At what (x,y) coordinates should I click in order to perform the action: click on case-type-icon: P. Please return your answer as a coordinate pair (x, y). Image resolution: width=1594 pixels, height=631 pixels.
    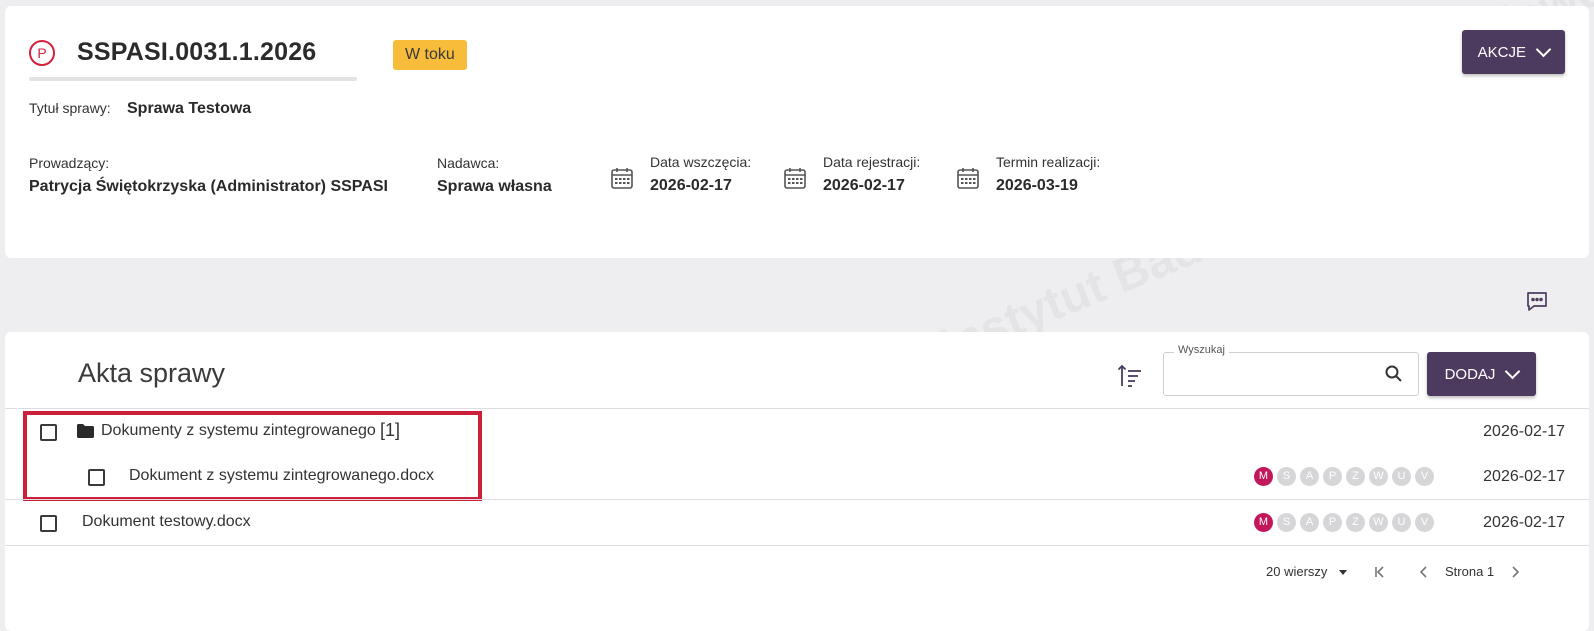
    Looking at the image, I should click on (42, 52).